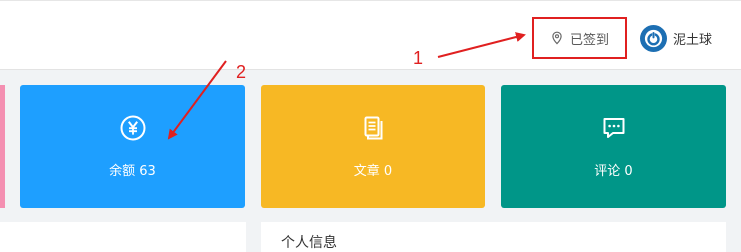 This screenshot has height=252, width=741. Describe the element at coordinates (692, 38) in the screenshot. I see `username: 泥土球` at that location.